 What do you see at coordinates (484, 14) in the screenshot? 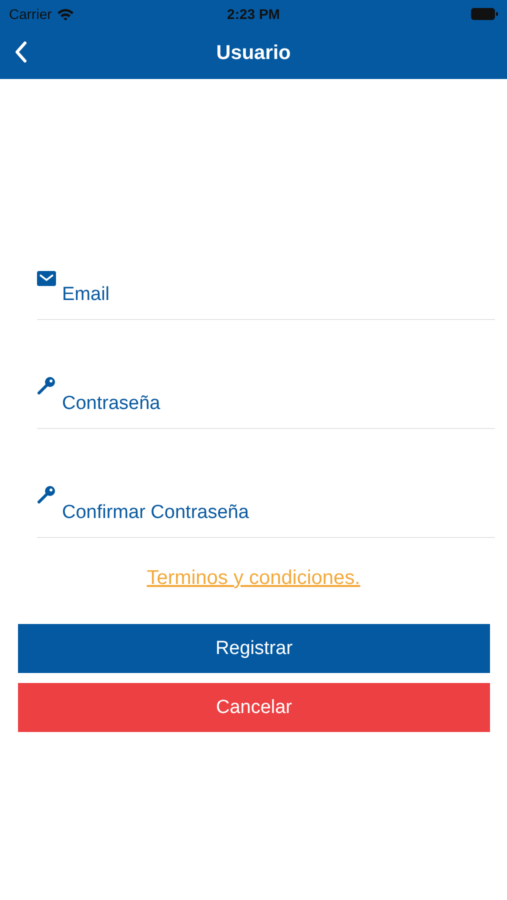
I see `battery-icon` at bounding box center [484, 14].